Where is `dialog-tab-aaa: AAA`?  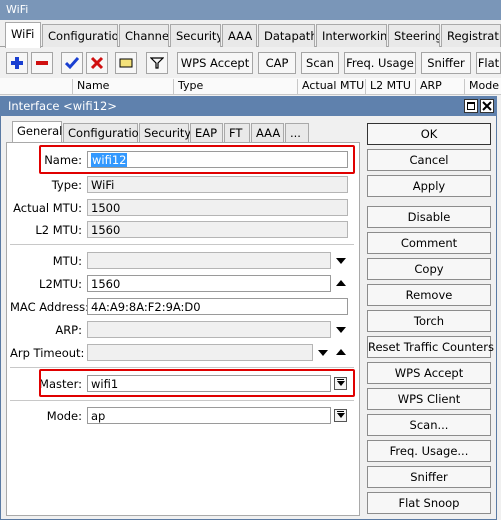 dialog-tab-aaa: AAA is located at coordinates (267, 132).